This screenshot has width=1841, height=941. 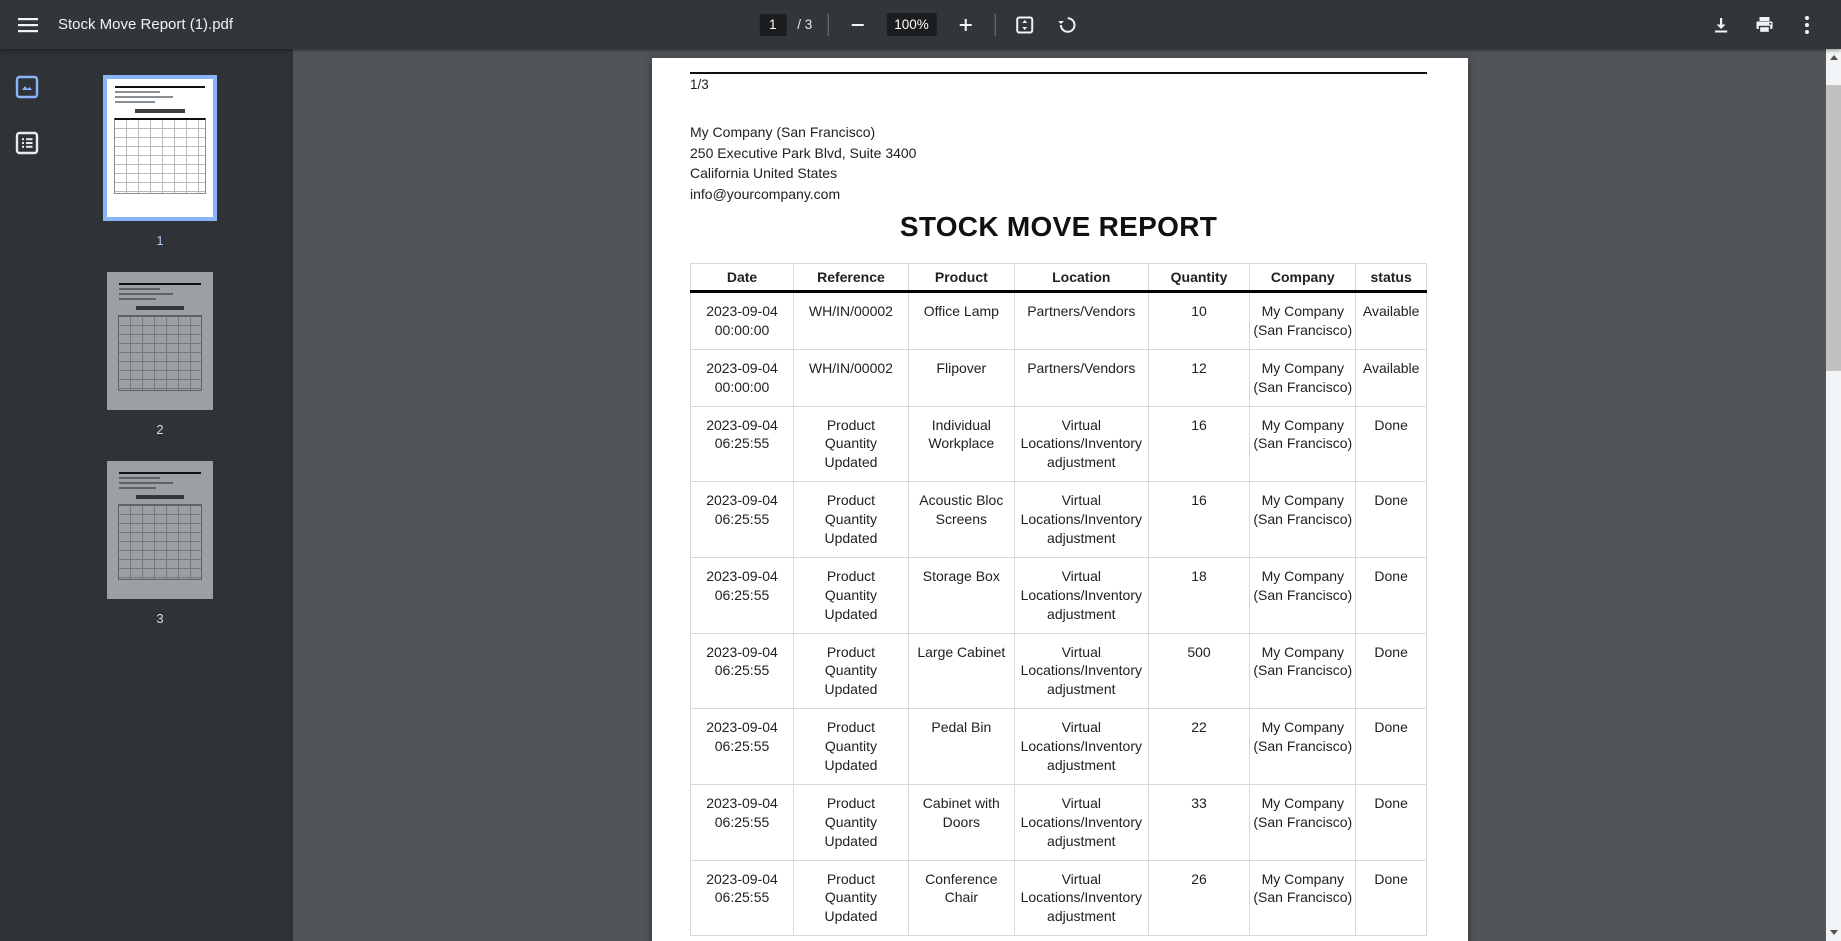 I want to click on thumbnail-item: 3, so click(x=160, y=543).